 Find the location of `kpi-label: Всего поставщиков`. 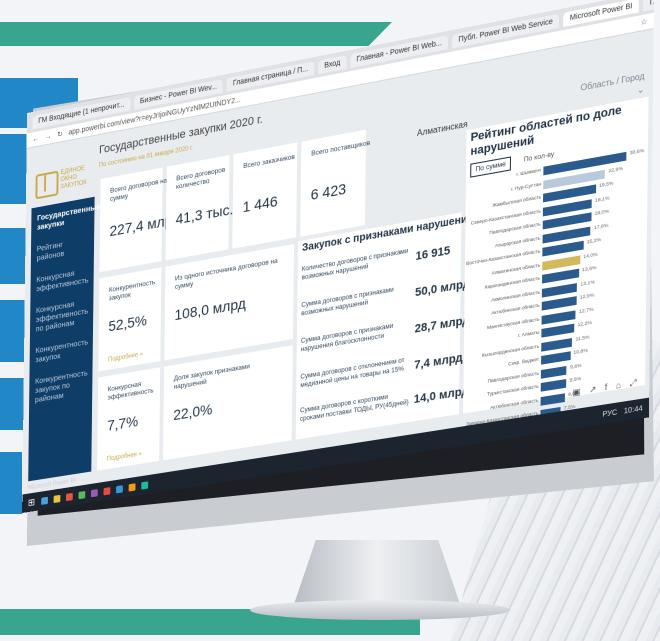

kpi-label: Всего поставщиков is located at coordinates (341, 148).